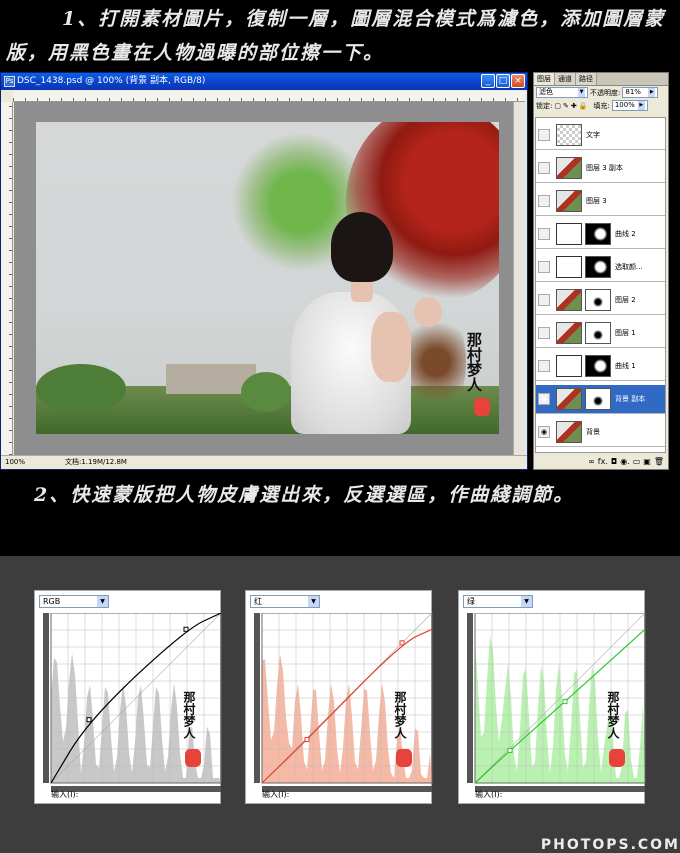 Image resolution: width=680 pixels, height=853 pixels. I want to click on opacity-input: 81% ▶, so click(640, 92).